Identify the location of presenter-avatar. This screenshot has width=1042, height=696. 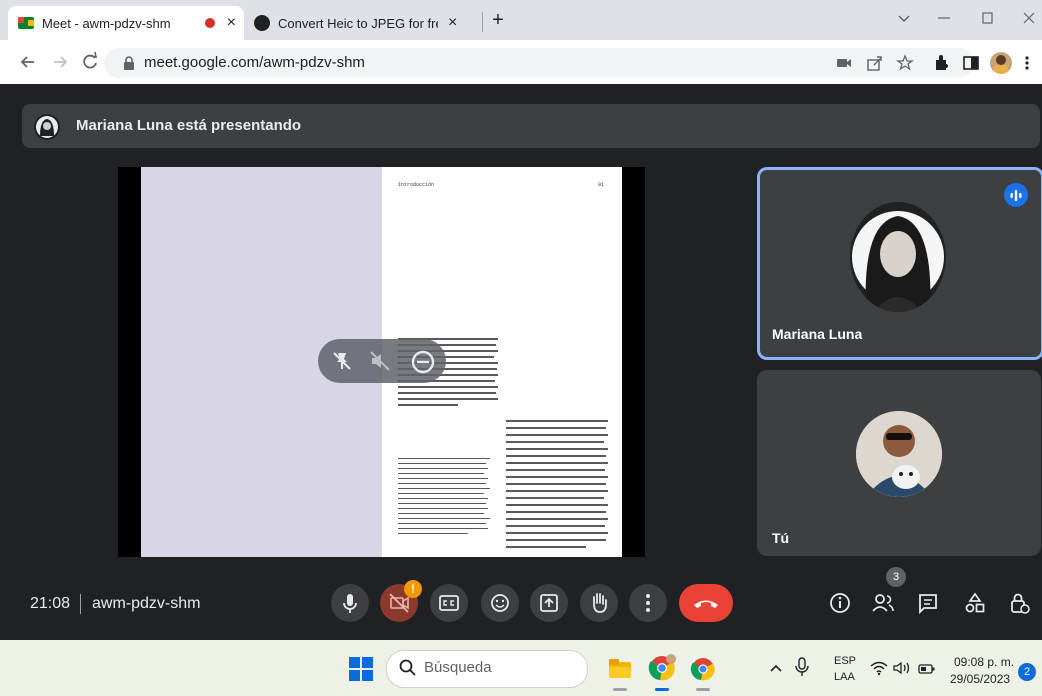
(47, 127).